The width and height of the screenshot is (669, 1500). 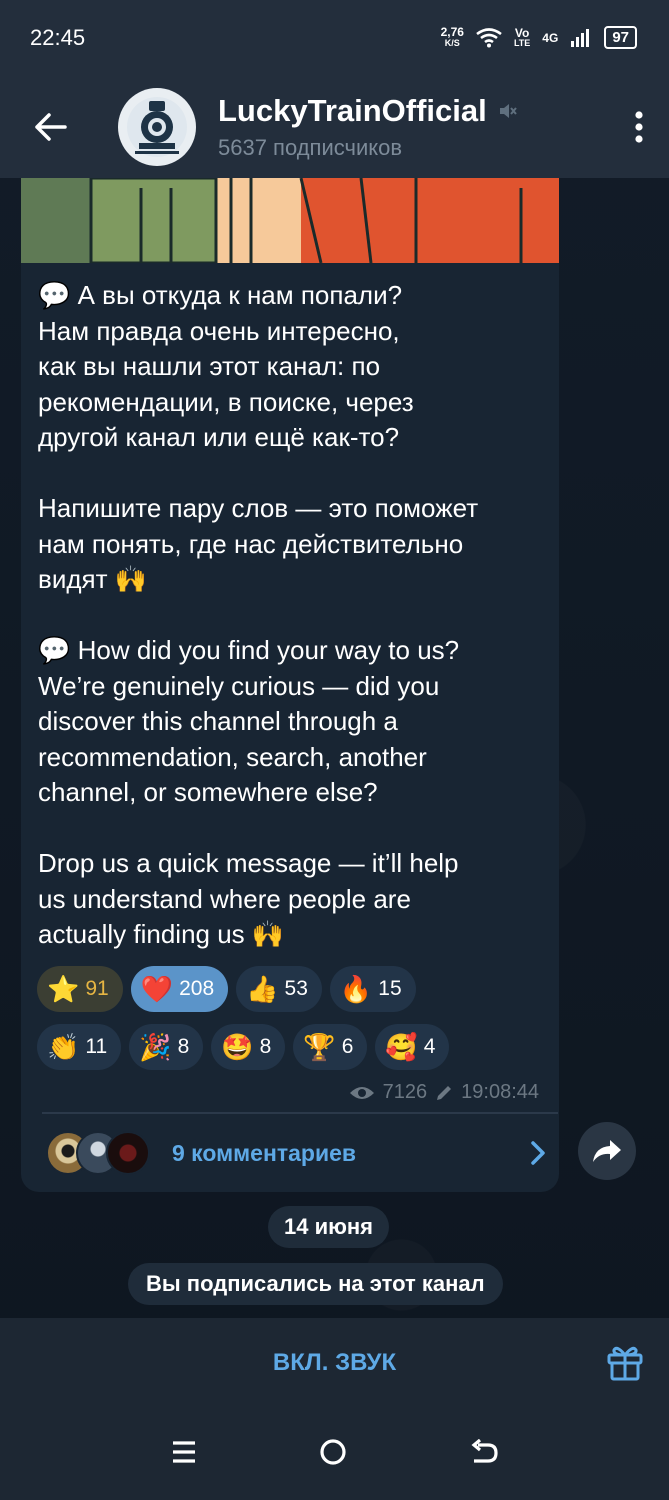 What do you see at coordinates (63, 989) in the screenshot?
I see `reaction-emoji: ⭐` at bounding box center [63, 989].